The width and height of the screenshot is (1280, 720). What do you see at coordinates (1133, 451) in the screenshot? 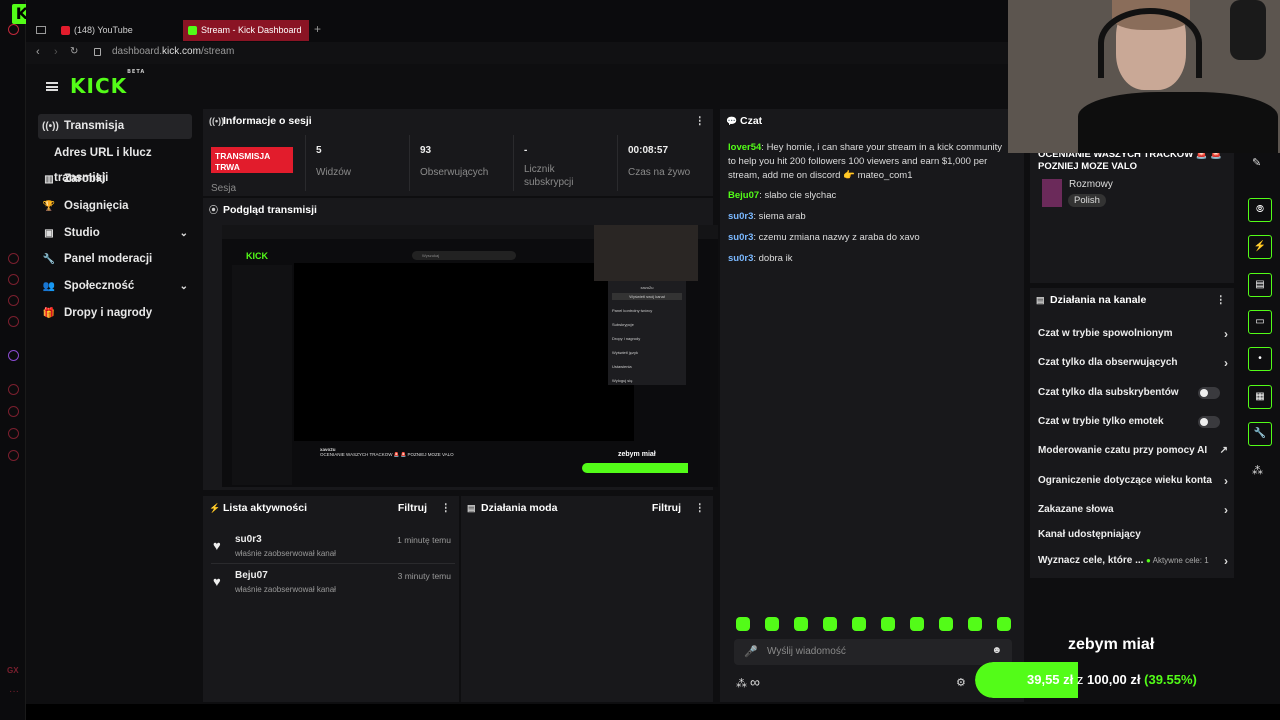
I see `setting-ai-moderation: Moderowanie czatu przy pomocy AI ↗` at bounding box center [1133, 451].